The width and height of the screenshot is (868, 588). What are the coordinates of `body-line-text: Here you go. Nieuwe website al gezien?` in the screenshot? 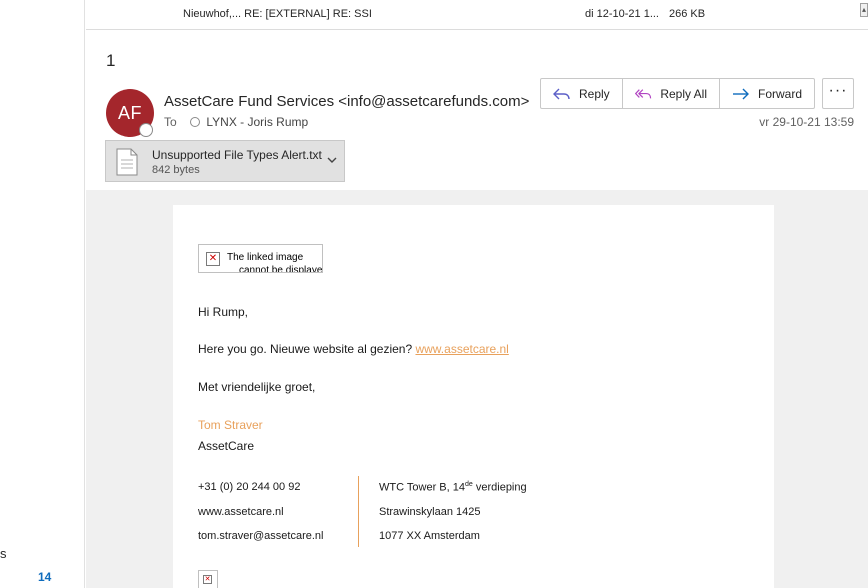 It's located at (305, 349).